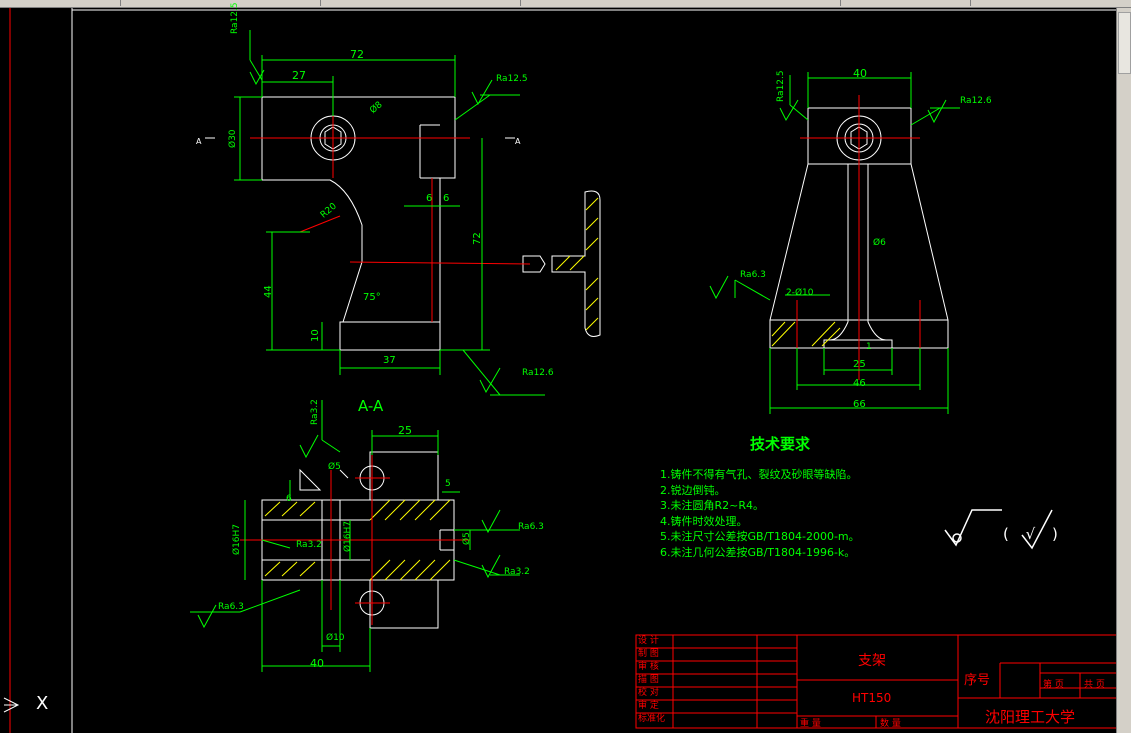  Describe the element at coordinates (531, 527) in the screenshot. I see `roughness-section-right-top: Ra6.3` at that location.